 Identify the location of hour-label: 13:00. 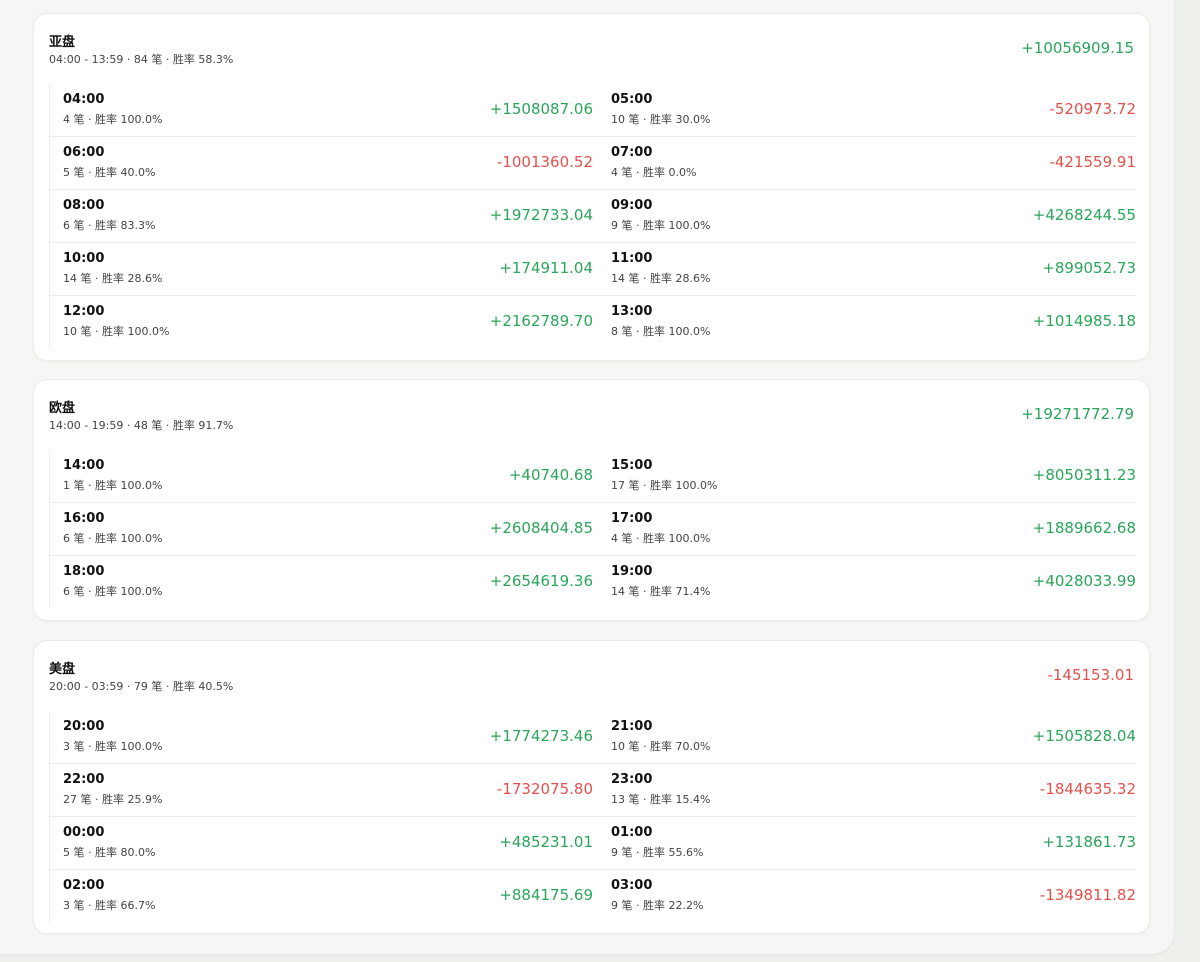
(632, 311).